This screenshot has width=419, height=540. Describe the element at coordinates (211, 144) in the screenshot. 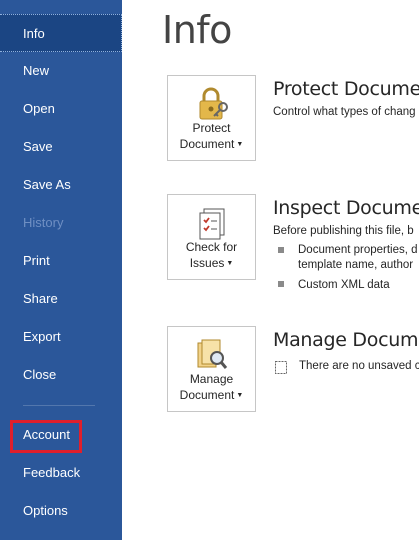

I see `protect-document-label-2: Document ▼` at that location.